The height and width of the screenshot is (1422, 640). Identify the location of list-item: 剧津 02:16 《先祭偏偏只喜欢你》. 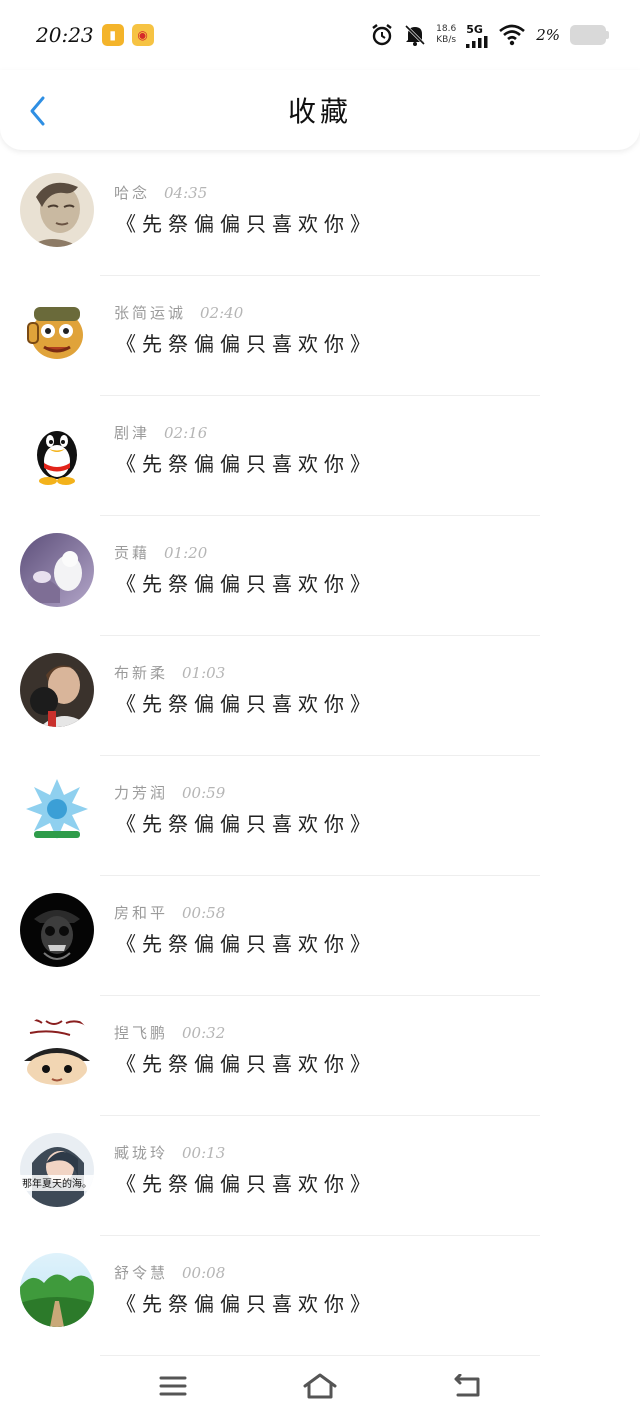
(320, 456).